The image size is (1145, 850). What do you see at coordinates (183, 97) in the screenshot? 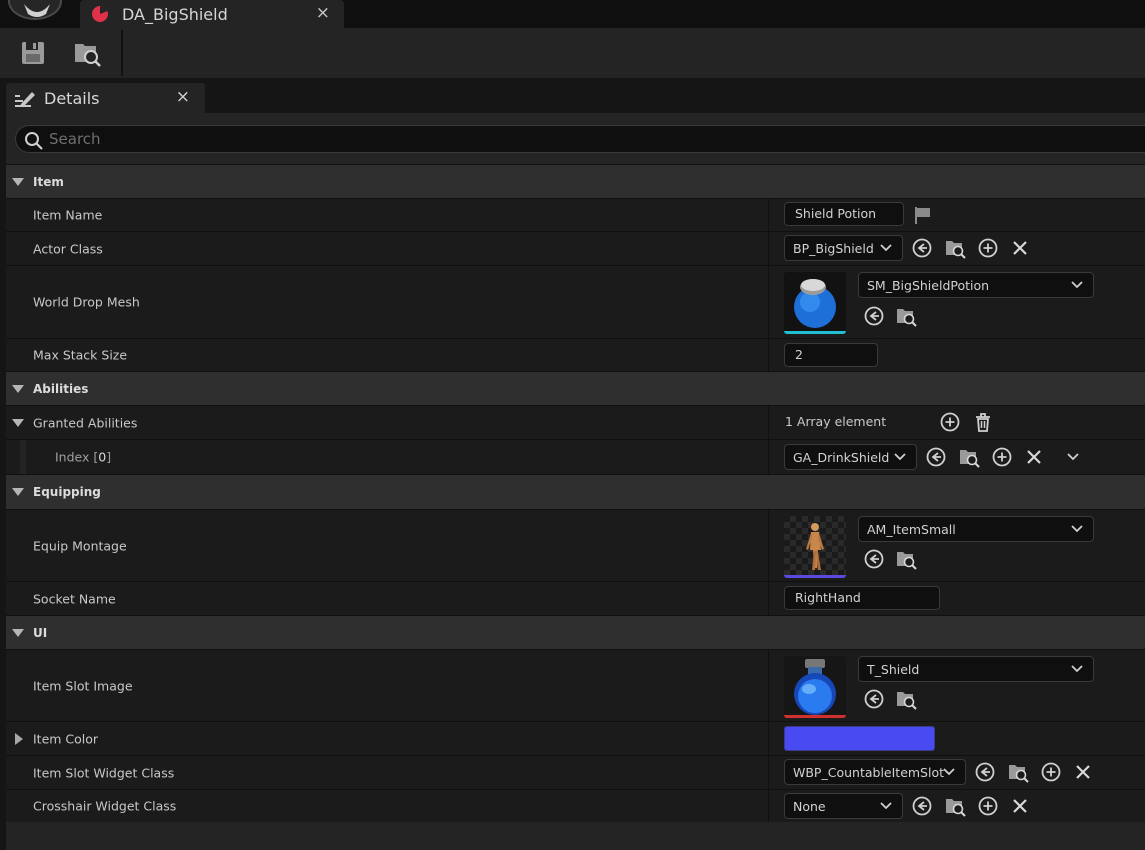
I see `close-details-icon: ×` at bounding box center [183, 97].